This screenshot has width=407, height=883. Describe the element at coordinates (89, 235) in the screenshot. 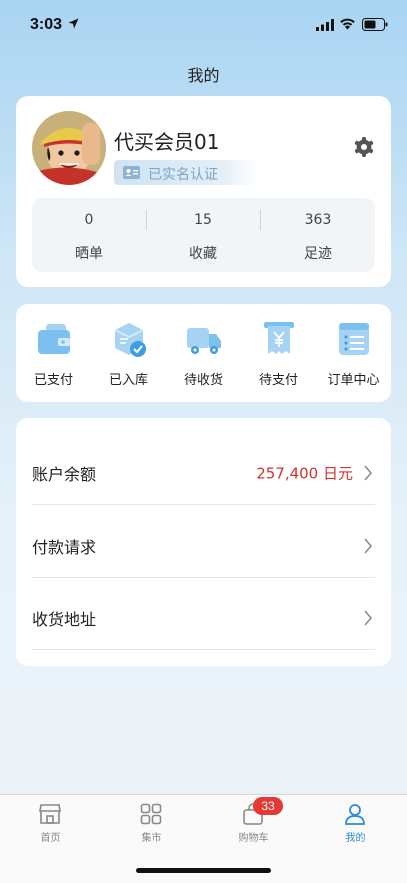

I see `stat-shaidan: 0 晒单` at that location.